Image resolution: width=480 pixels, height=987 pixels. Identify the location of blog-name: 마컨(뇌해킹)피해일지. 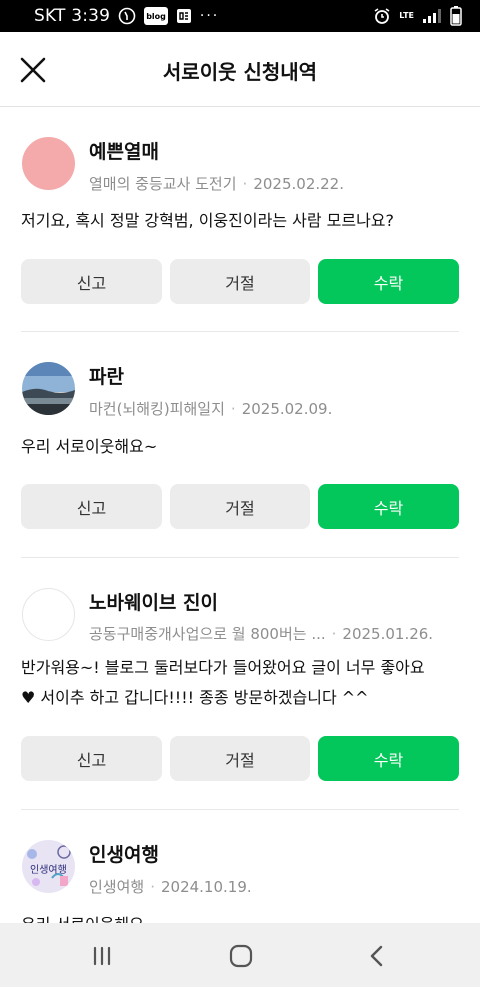
(157, 408).